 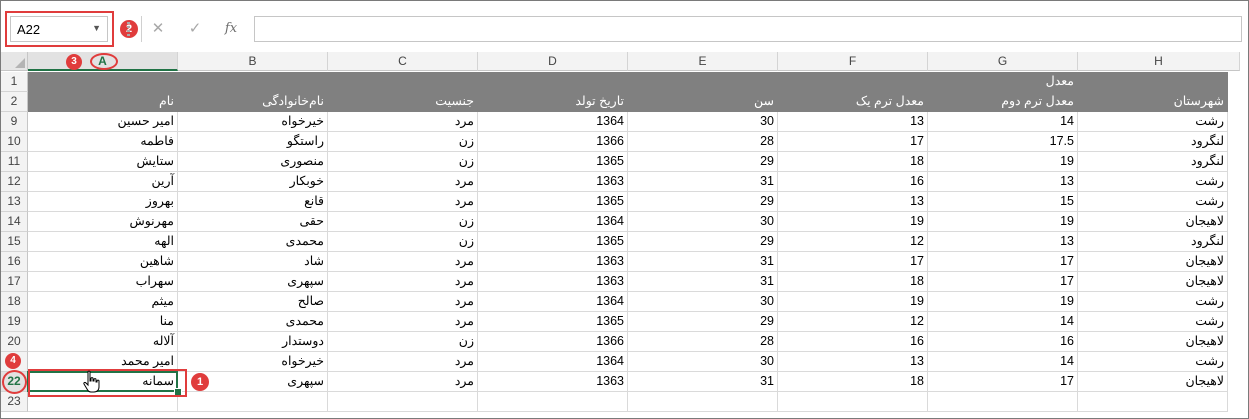 What do you see at coordinates (703, 61) in the screenshot?
I see `column-header-e: E` at bounding box center [703, 61].